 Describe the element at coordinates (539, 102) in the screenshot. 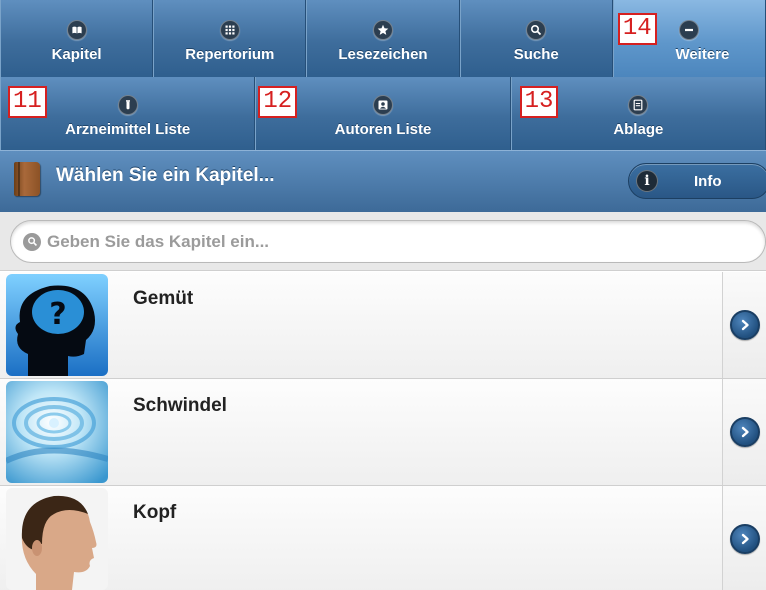

I see `callout-label: 13` at that location.